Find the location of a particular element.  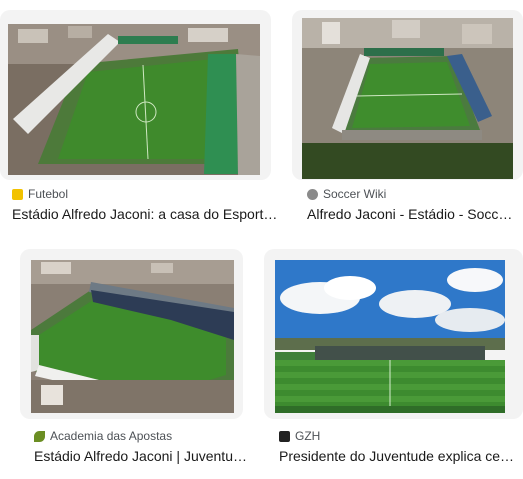

stadium-pitch-image is located at coordinates (390, 336).